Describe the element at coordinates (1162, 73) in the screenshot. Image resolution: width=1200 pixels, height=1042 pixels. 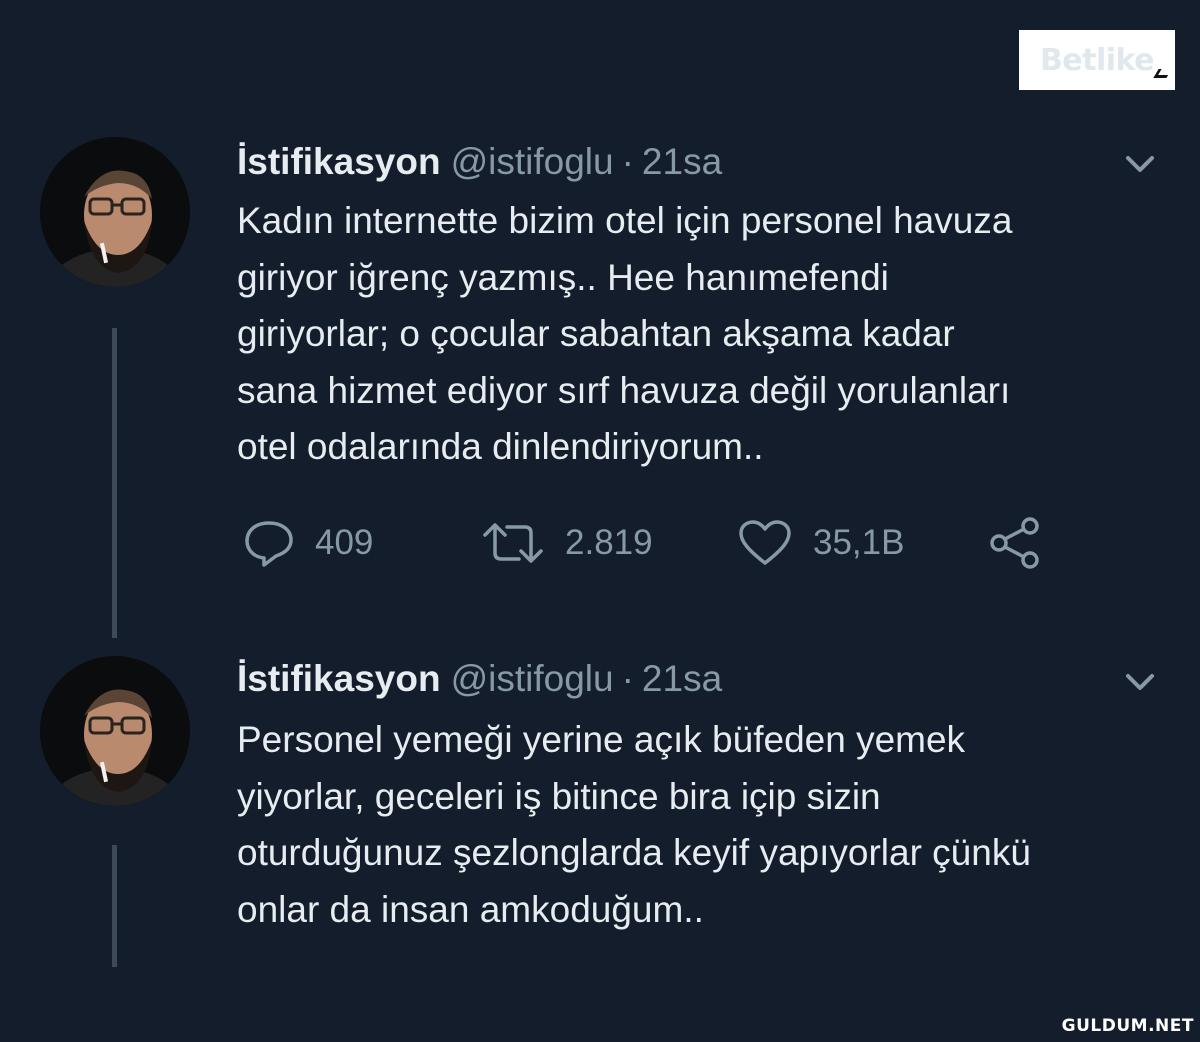
I see `watermark-tick-mark` at that location.